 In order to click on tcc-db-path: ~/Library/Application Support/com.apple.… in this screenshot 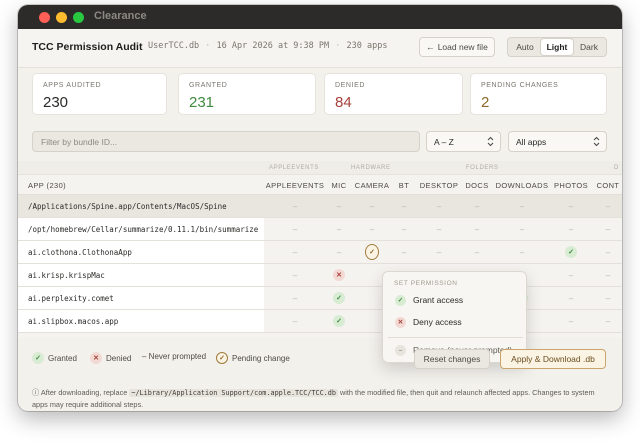, I will do `click(233, 393)`.